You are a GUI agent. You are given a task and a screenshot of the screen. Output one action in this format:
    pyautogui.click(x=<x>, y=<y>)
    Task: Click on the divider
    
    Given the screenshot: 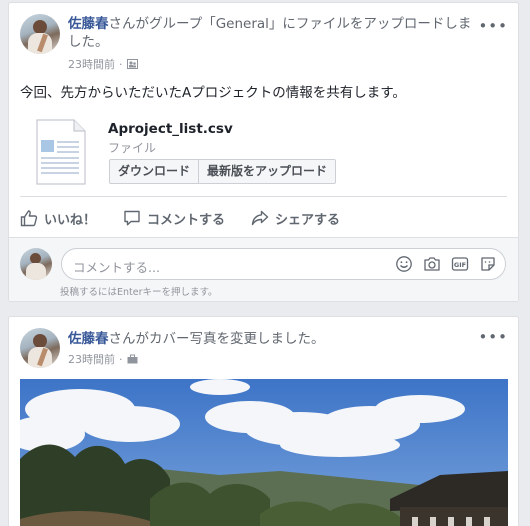 What is the action you would take?
    pyautogui.click(x=263, y=196)
    